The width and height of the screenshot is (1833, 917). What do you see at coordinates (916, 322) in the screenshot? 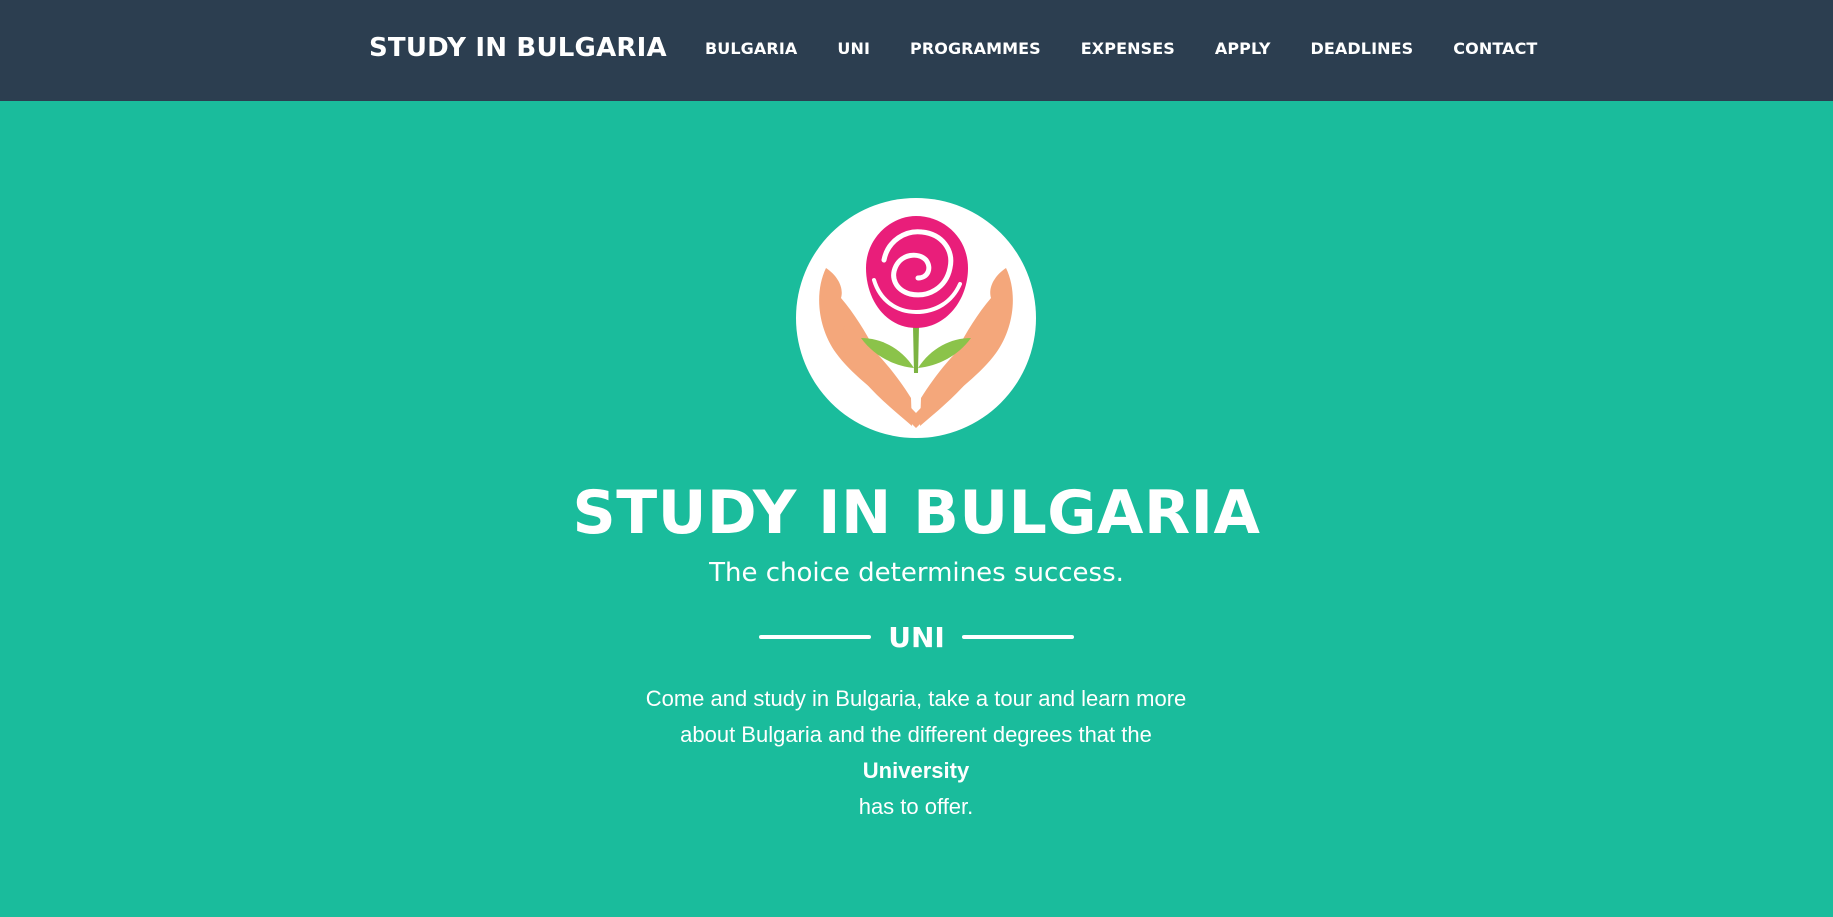
I see `rose-logo-icon` at bounding box center [916, 322].